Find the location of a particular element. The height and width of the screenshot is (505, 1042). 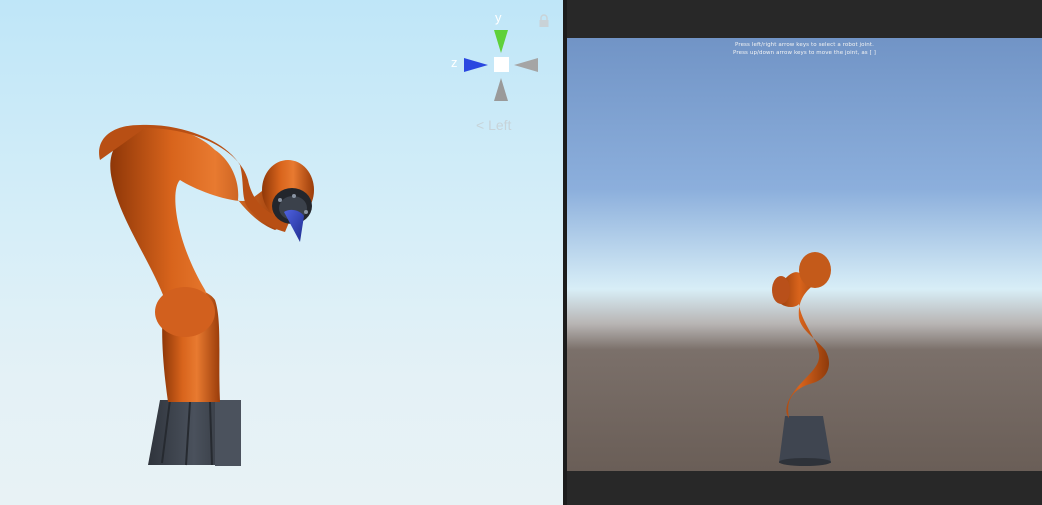

view-orientation-label: < Left is located at coordinates (493, 125).